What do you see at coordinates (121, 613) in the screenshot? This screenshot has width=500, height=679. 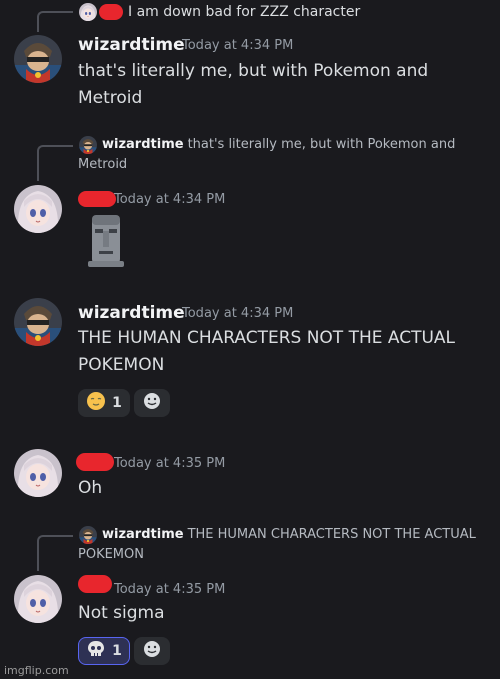 I see `message-text: Not sigma` at bounding box center [121, 613].